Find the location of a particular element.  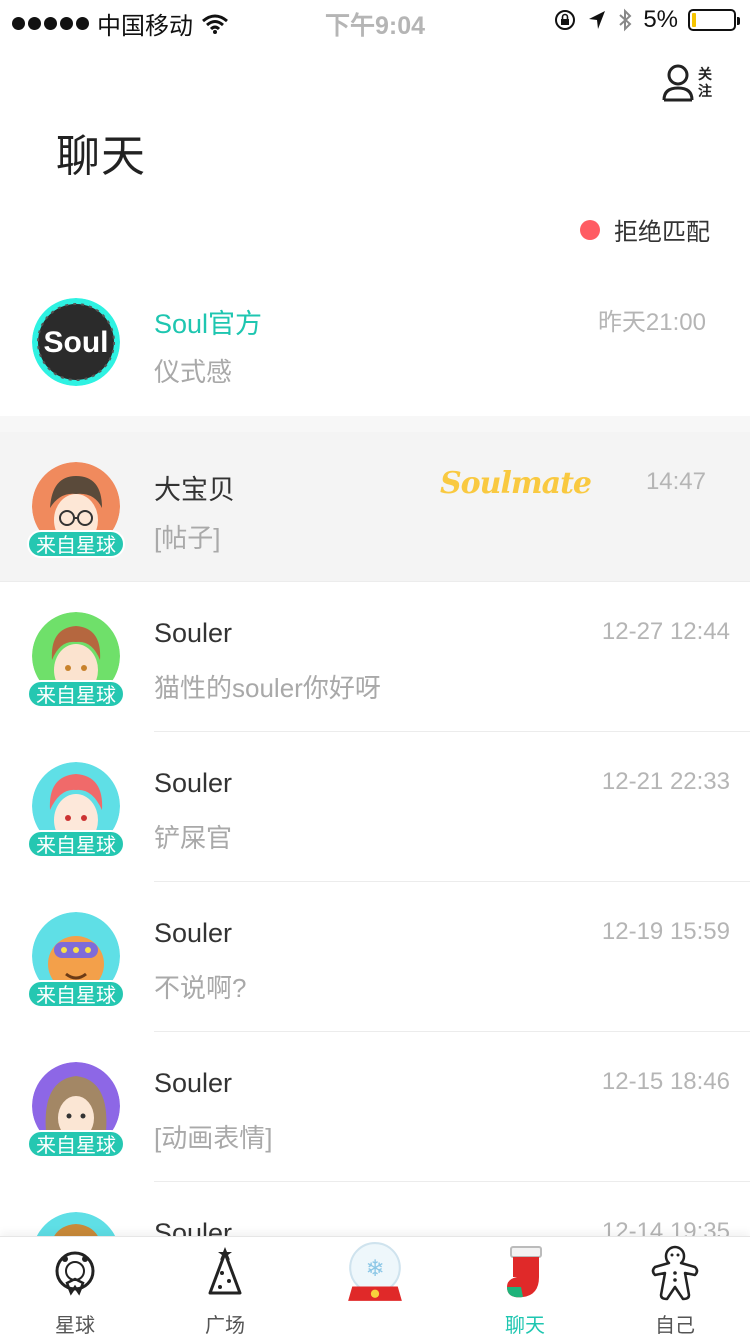

status-bar: 中国移动 下午9:04 5% is located at coordinates (375, 20).